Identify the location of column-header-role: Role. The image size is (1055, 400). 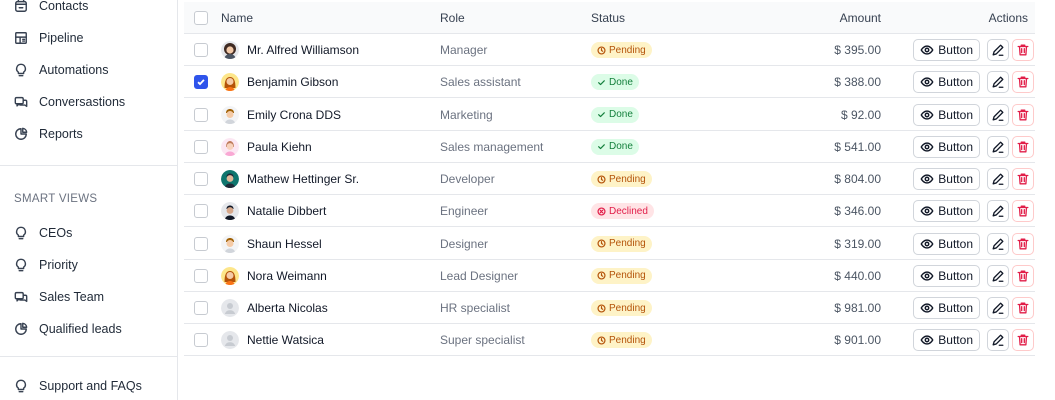
(515, 18).